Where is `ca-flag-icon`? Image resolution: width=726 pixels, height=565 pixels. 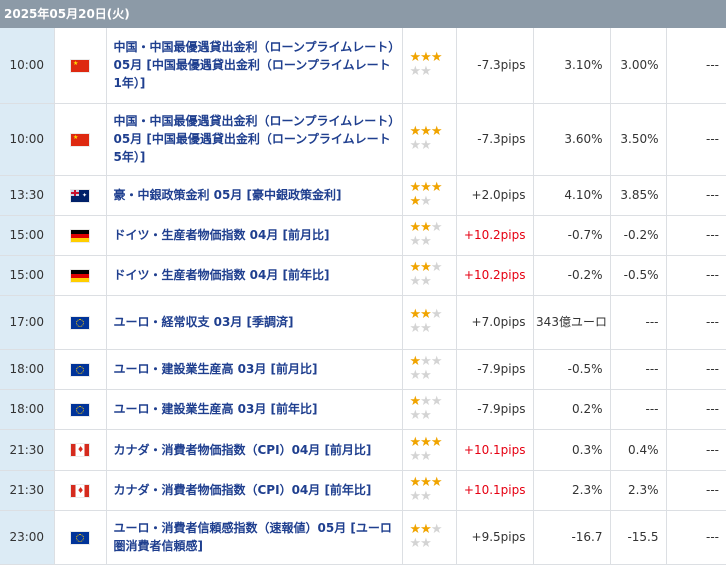 ca-flag-icon is located at coordinates (80, 450).